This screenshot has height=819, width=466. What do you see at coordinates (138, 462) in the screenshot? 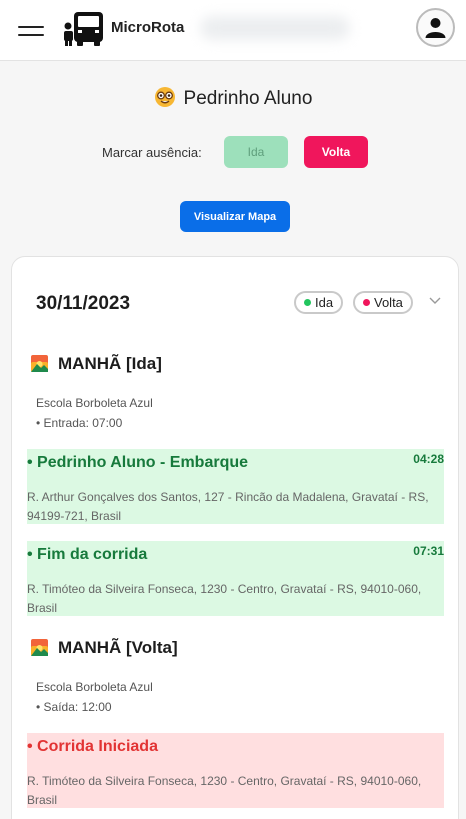
I see `event-title: • Pedrinho Aluno - Embarque` at bounding box center [138, 462].